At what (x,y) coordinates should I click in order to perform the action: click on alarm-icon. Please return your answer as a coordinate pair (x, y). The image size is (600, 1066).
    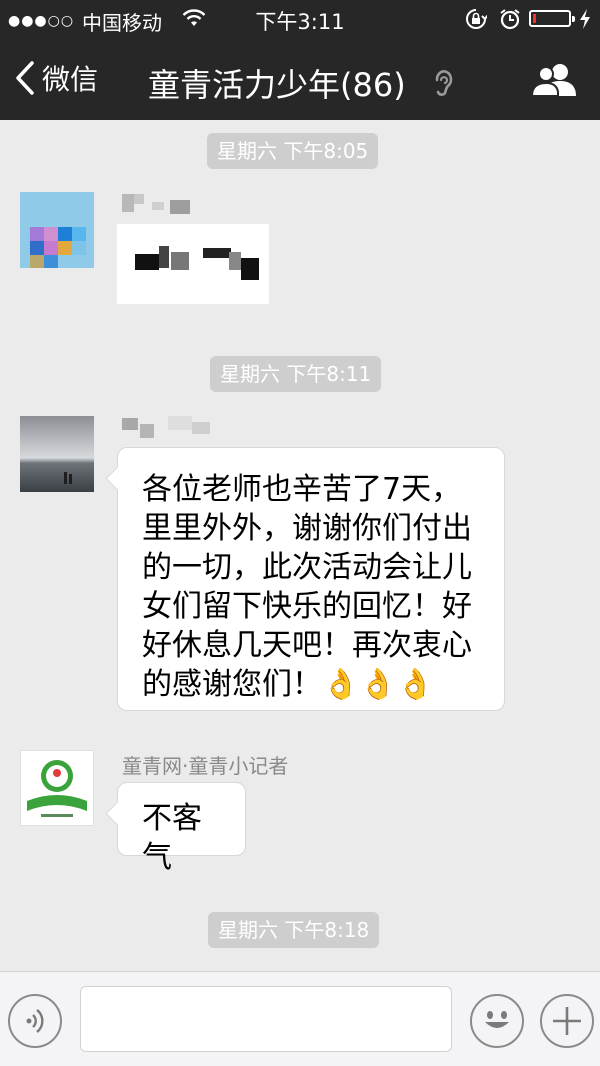
    Looking at the image, I should click on (510, 19).